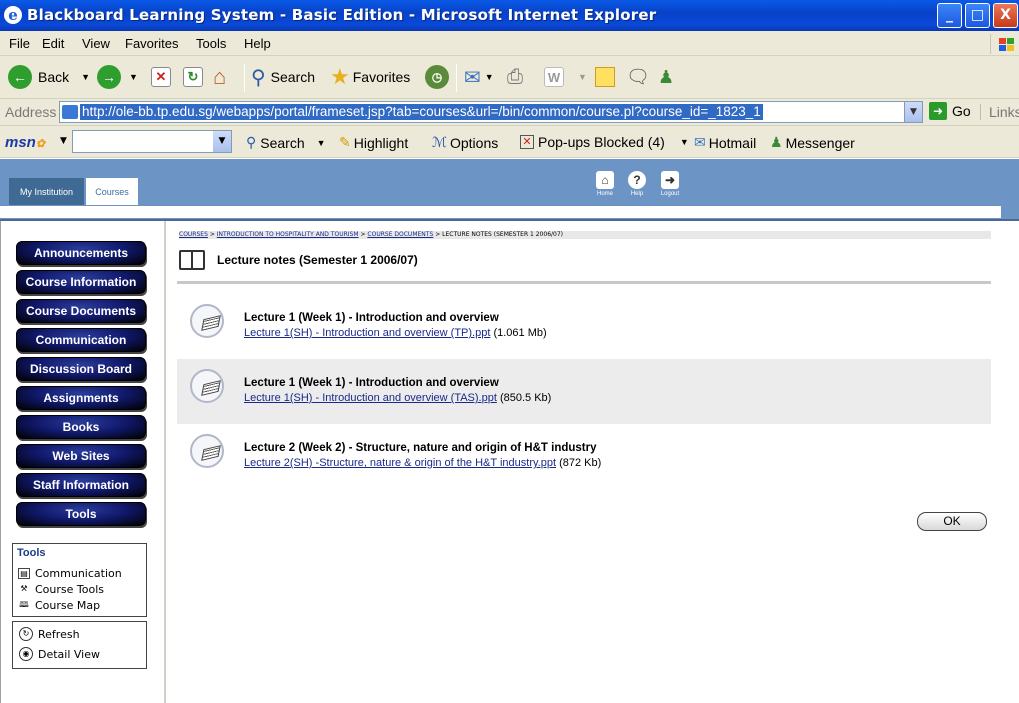 This screenshot has width=1019, height=703. Describe the element at coordinates (49, 634) in the screenshot. I see `refresh-link: ↻ Refresh` at that location.